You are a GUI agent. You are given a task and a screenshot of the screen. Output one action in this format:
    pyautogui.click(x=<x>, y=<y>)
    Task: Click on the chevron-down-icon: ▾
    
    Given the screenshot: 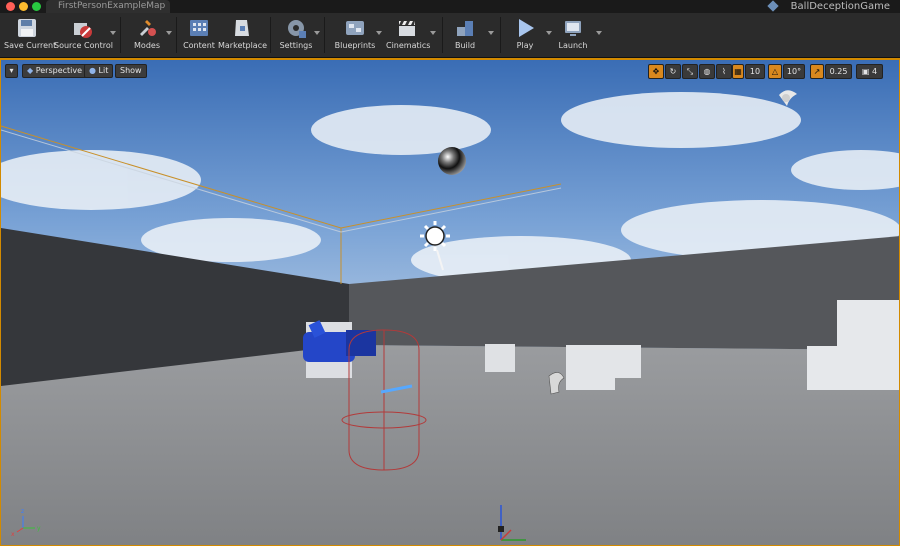 What is the action you would take?
    pyautogui.click(x=11, y=70)
    